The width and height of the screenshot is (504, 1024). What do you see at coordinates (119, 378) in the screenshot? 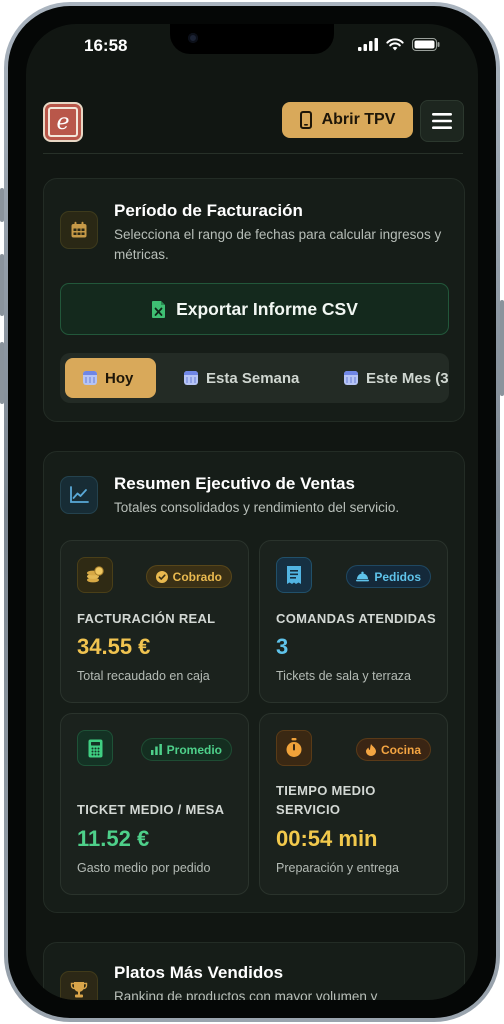
I see `range-tab-label: Hoy` at bounding box center [119, 378].